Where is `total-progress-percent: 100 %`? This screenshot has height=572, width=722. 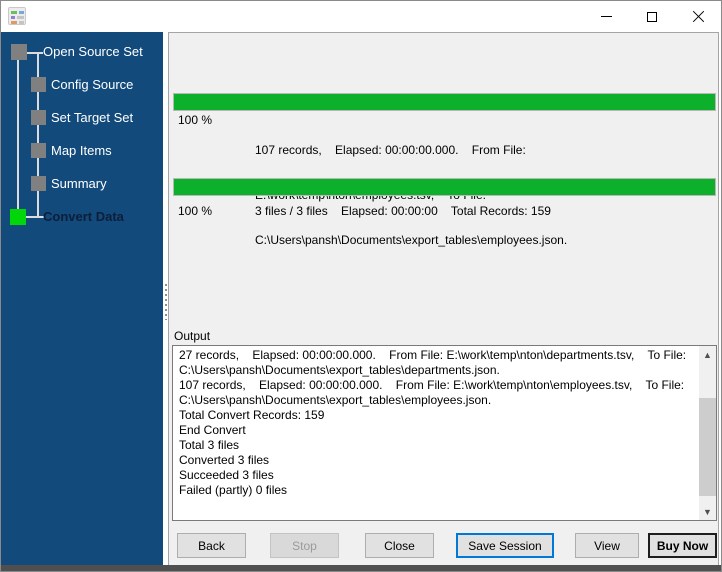 total-progress-percent: 100 % is located at coordinates (195, 211).